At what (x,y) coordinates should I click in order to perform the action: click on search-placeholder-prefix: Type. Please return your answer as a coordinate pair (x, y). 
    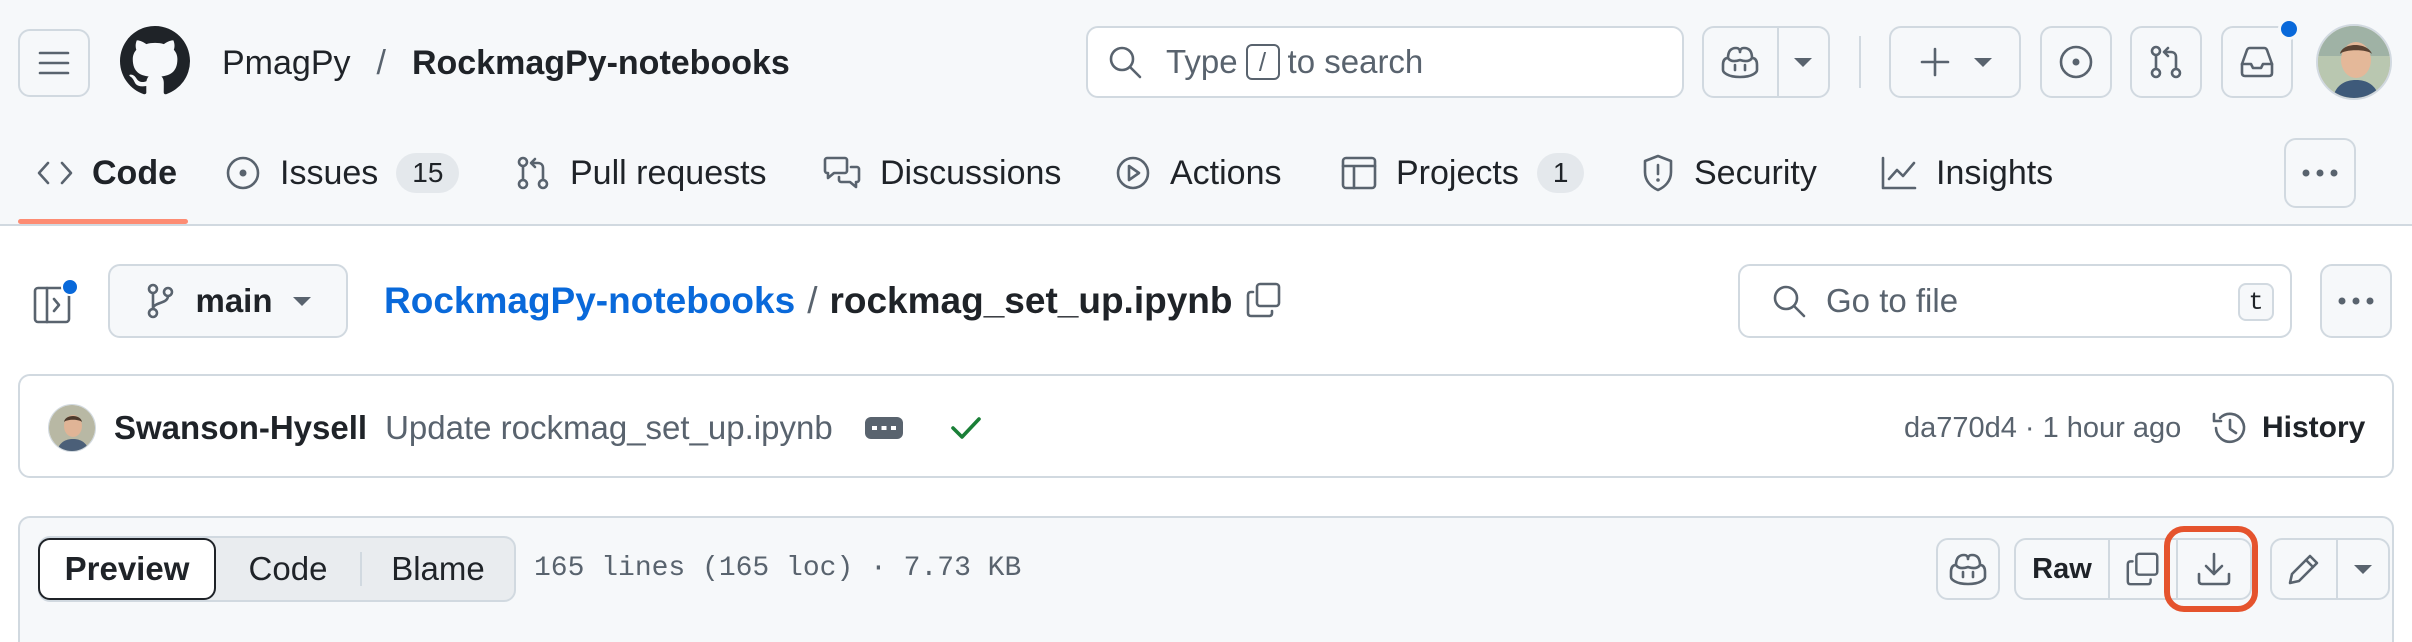
    Looking at the image, I should click on (1202, 61).